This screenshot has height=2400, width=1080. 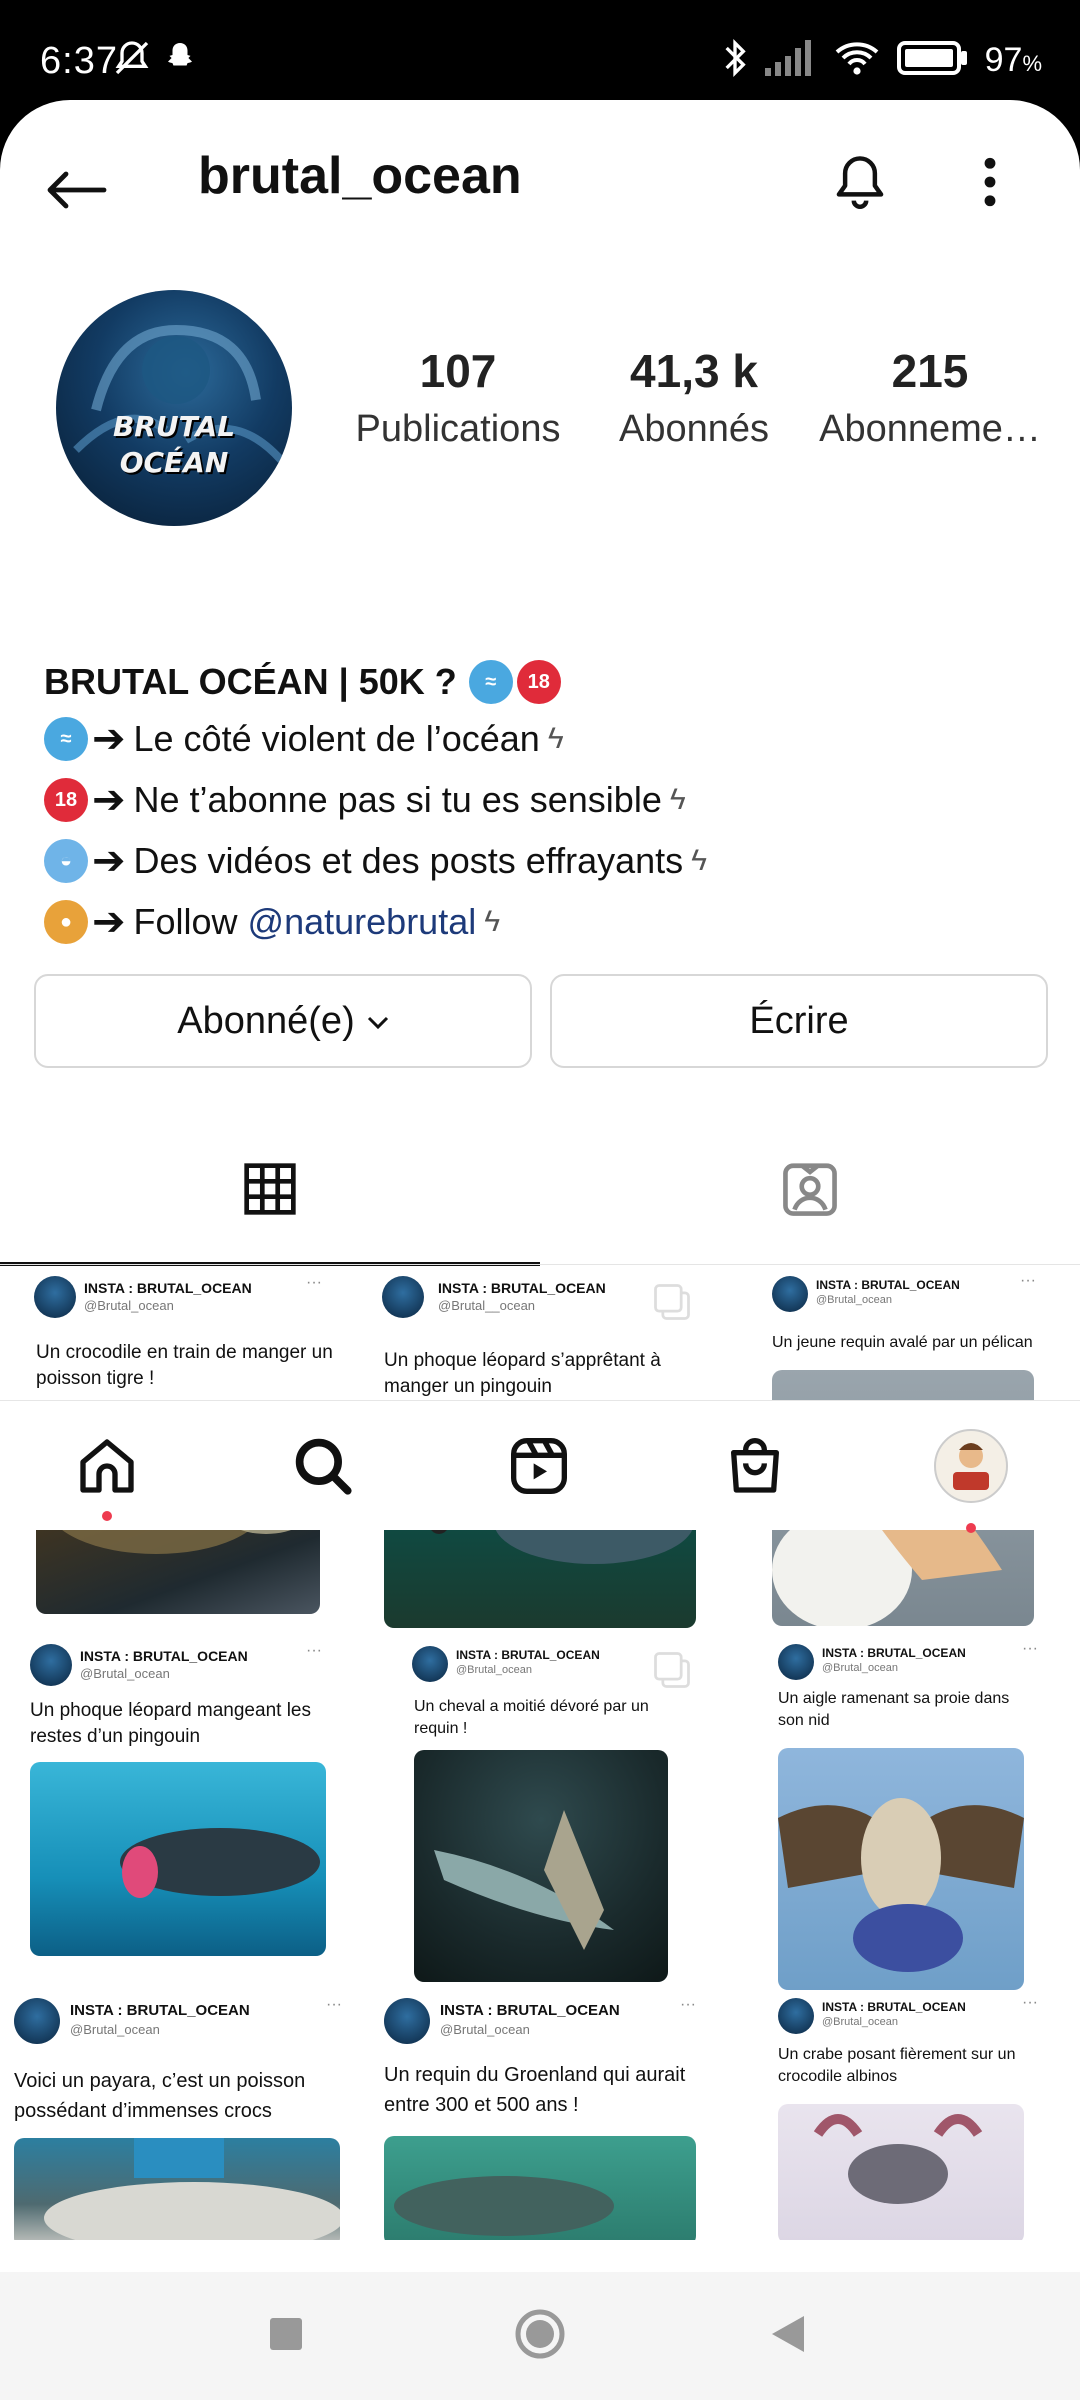 What do you see at coordinates (107, 1468) in the screenshot?
I see `home-icon` at bounding box center [107, 1468].